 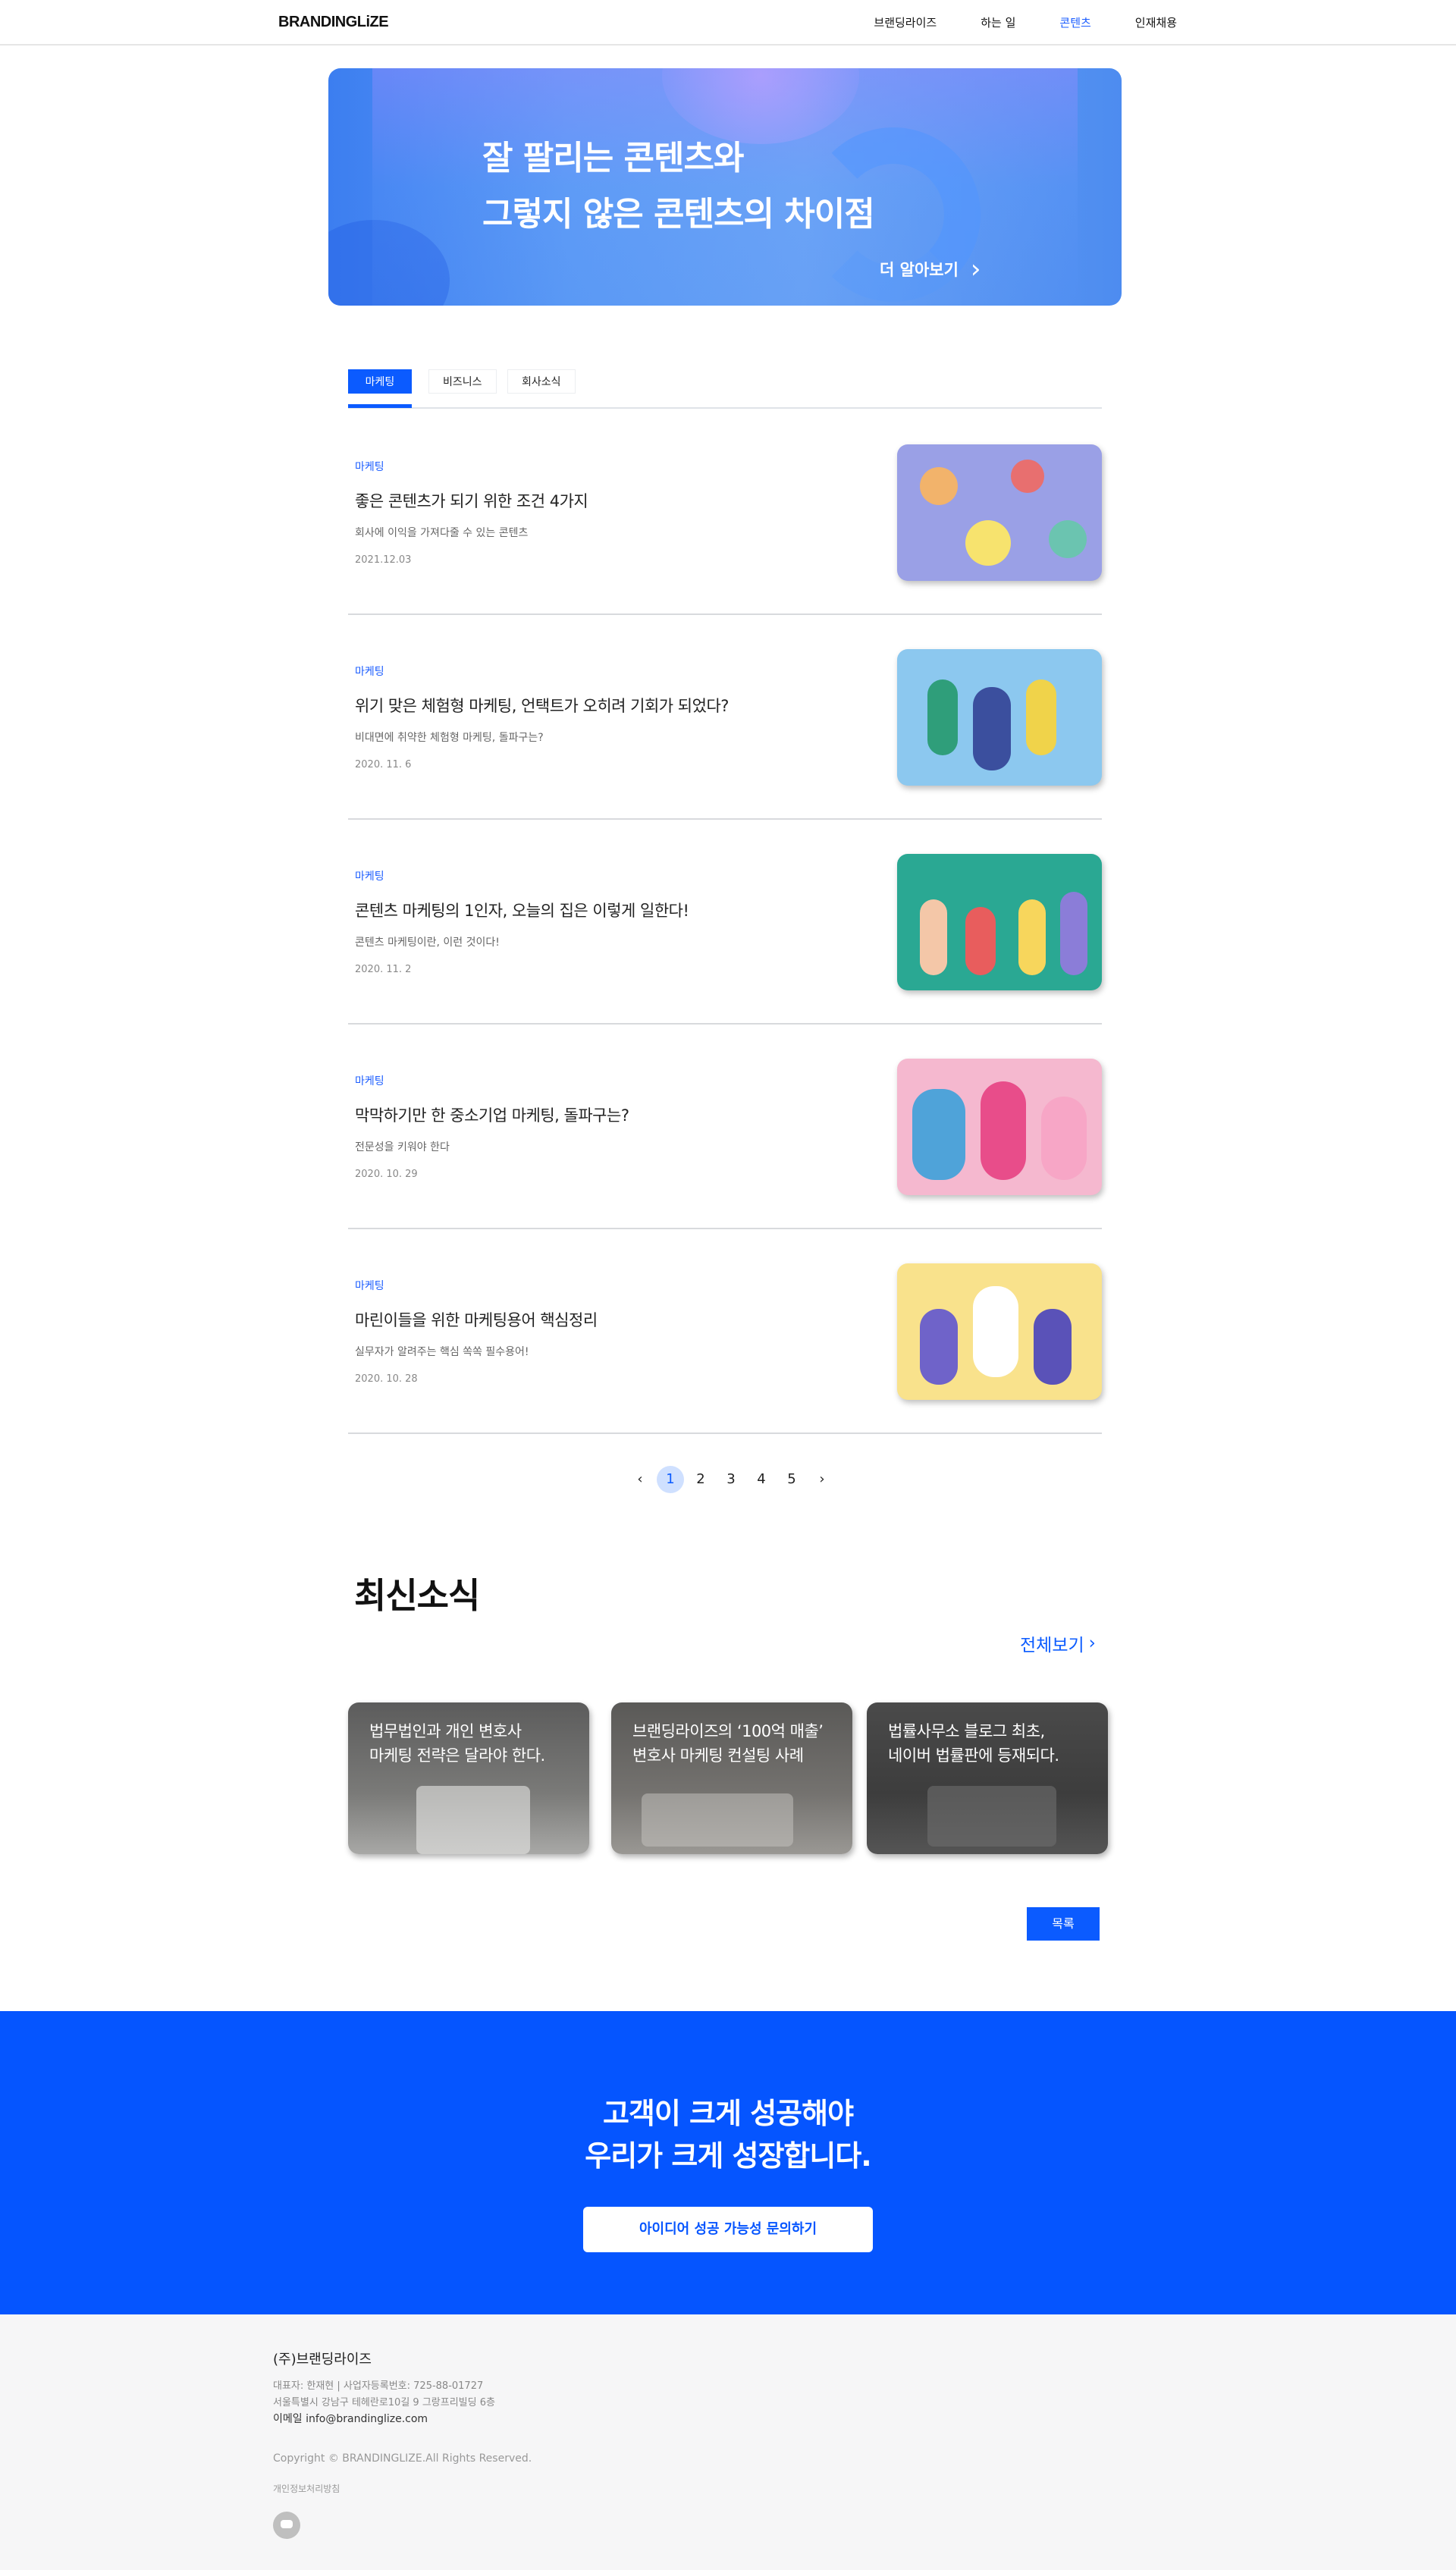 What do you see at coordinates (383, 764) in the screenshot?
I see `article-date: 2020. 11. 6` at bounding box center [383, 764].